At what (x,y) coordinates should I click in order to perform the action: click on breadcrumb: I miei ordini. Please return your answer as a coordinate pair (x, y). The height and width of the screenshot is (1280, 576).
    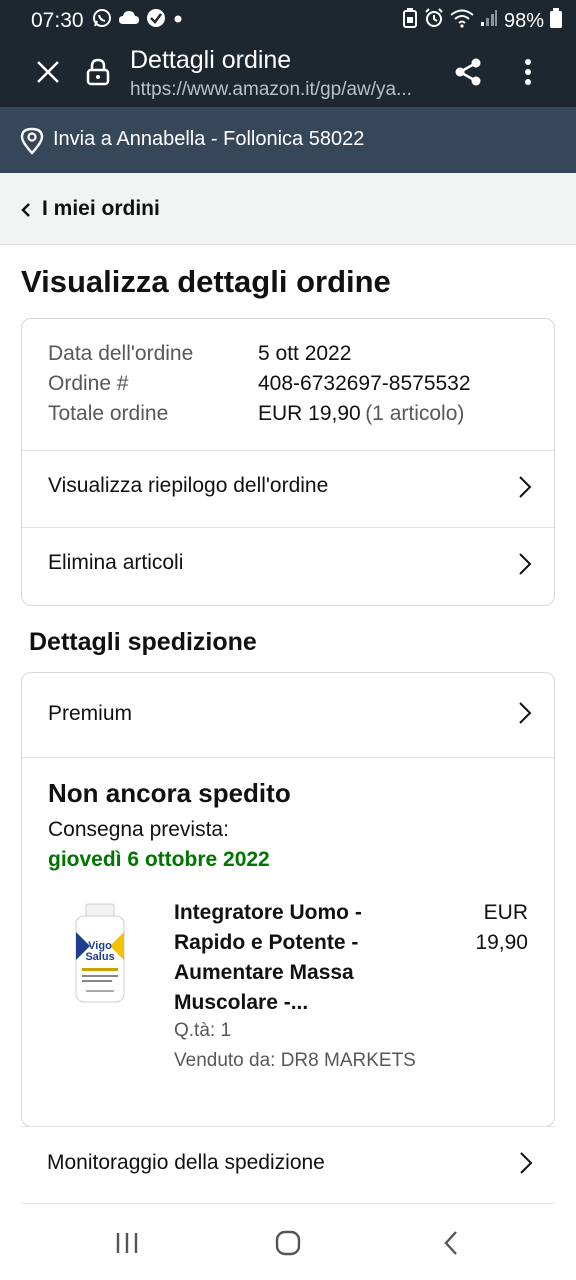
    Looking at the image, I should click on (288, 209).